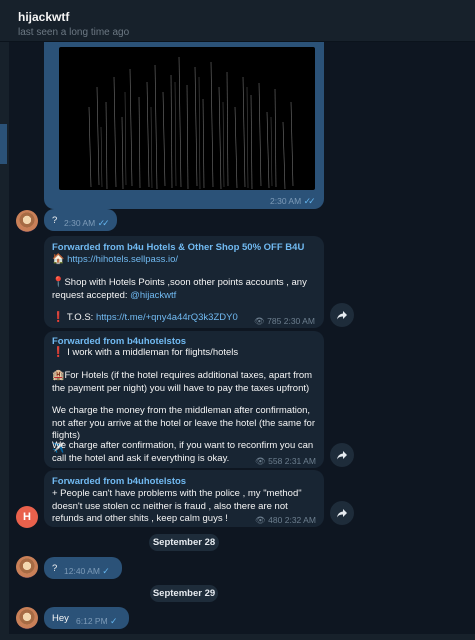 The width and height of the screenshot is (475, 640). I want to click on forwarded-from-2: Forwarded from b4uhotelstos, so click(119, 341).